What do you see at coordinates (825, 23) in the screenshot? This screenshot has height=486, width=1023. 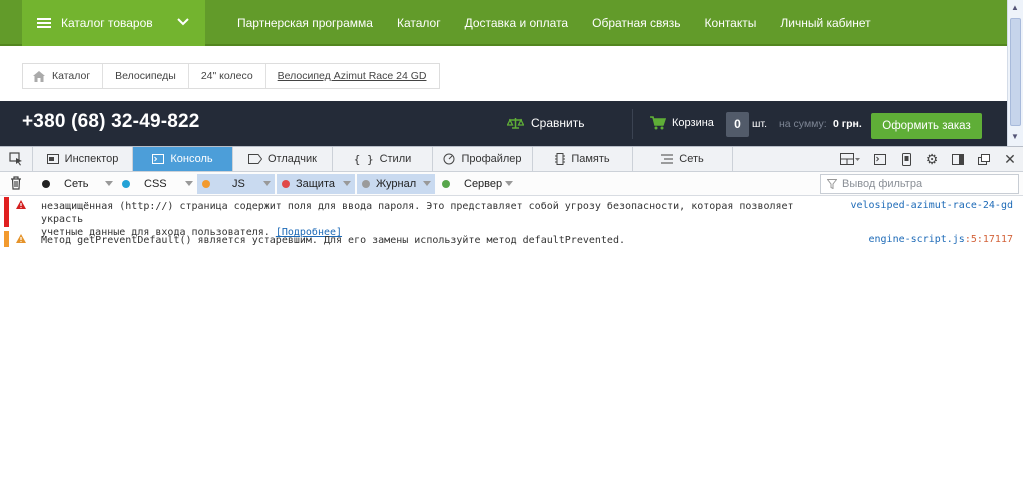 I see `nav-link-account: Личный кабинет` at bounding box center [825, 23].